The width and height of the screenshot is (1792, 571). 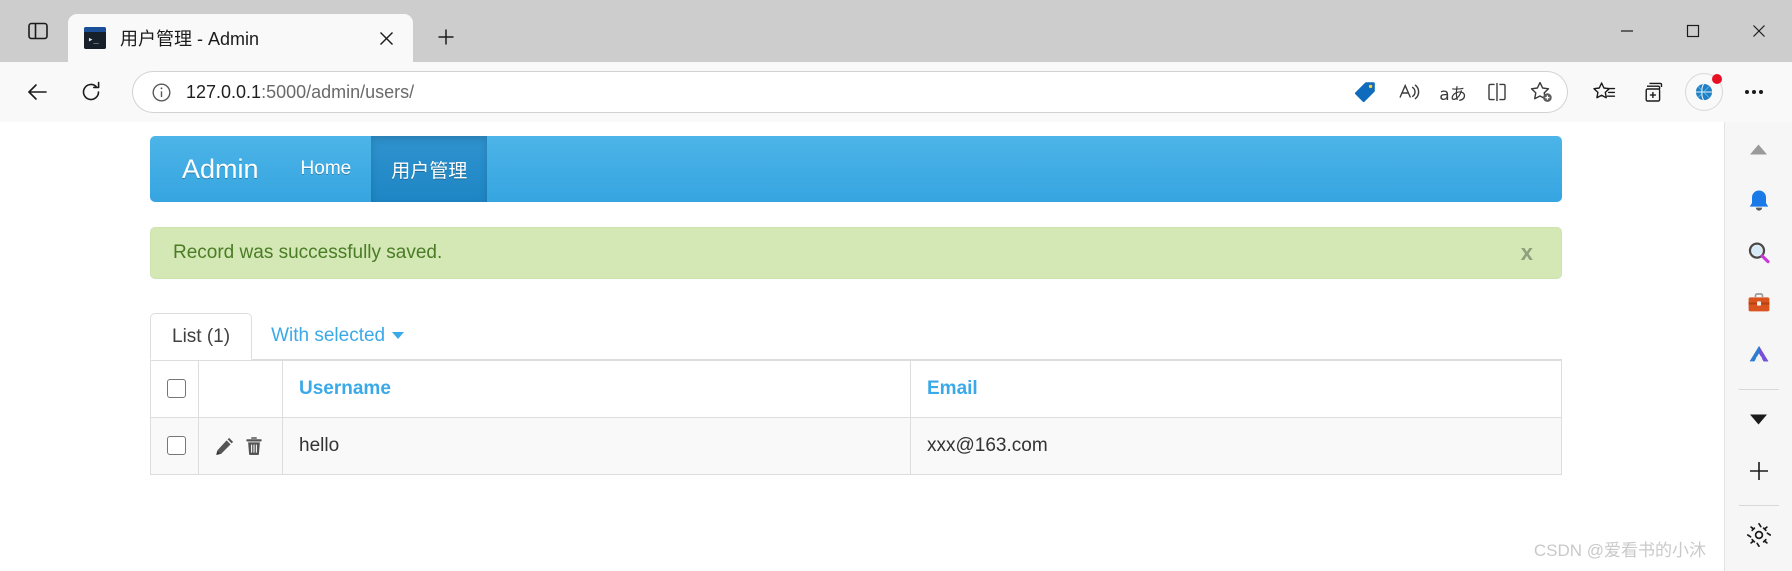 What do you see at coordinates (1409, 92) in the screenshot?
I see `read-aloud-icon` at bounding box center [1409, 92].